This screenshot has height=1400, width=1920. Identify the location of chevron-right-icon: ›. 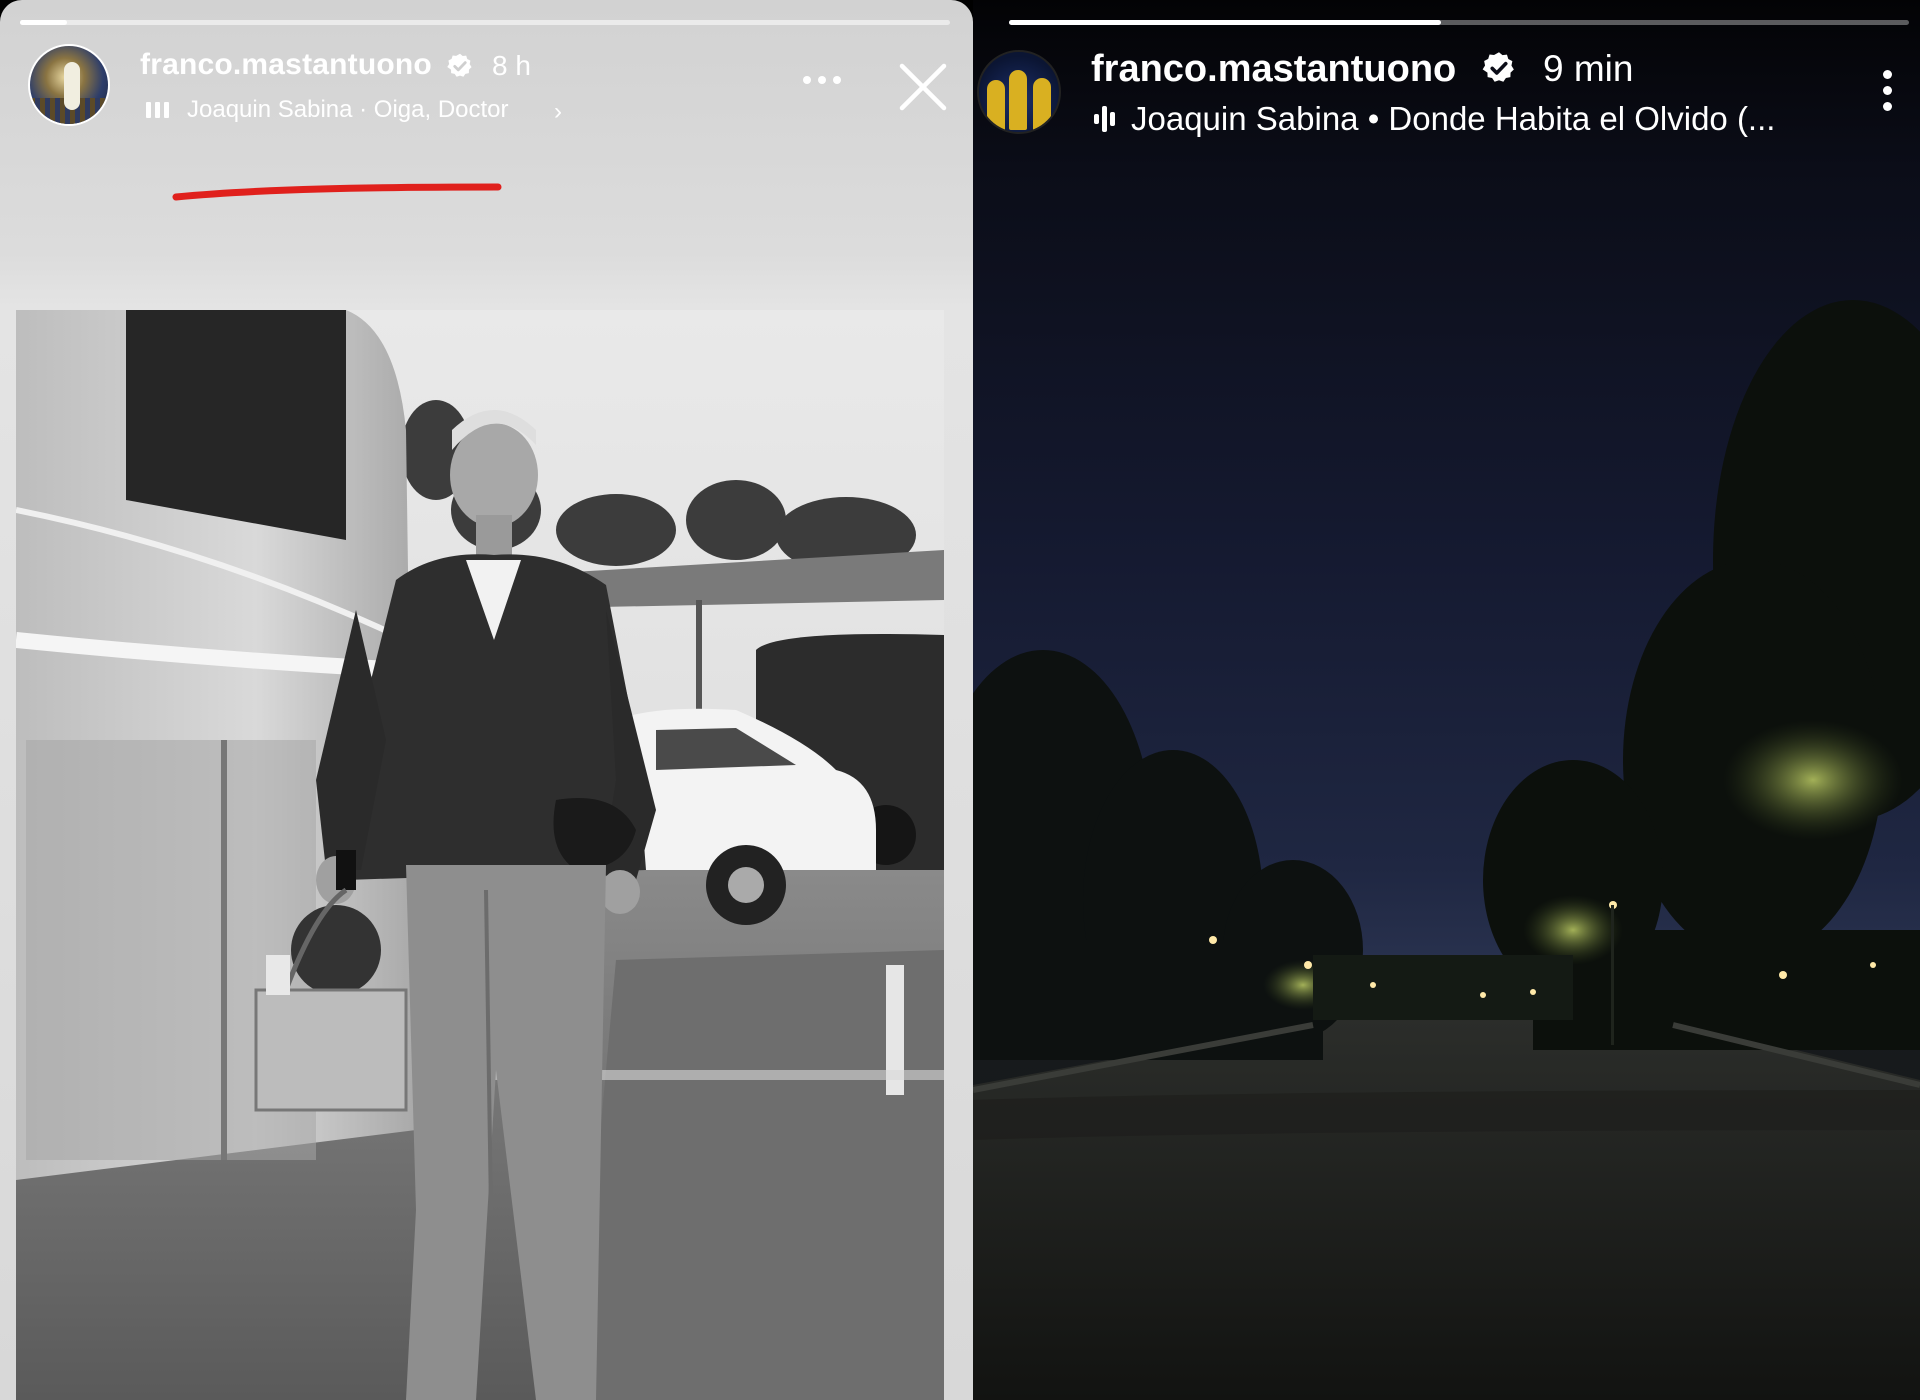
(558, 112).